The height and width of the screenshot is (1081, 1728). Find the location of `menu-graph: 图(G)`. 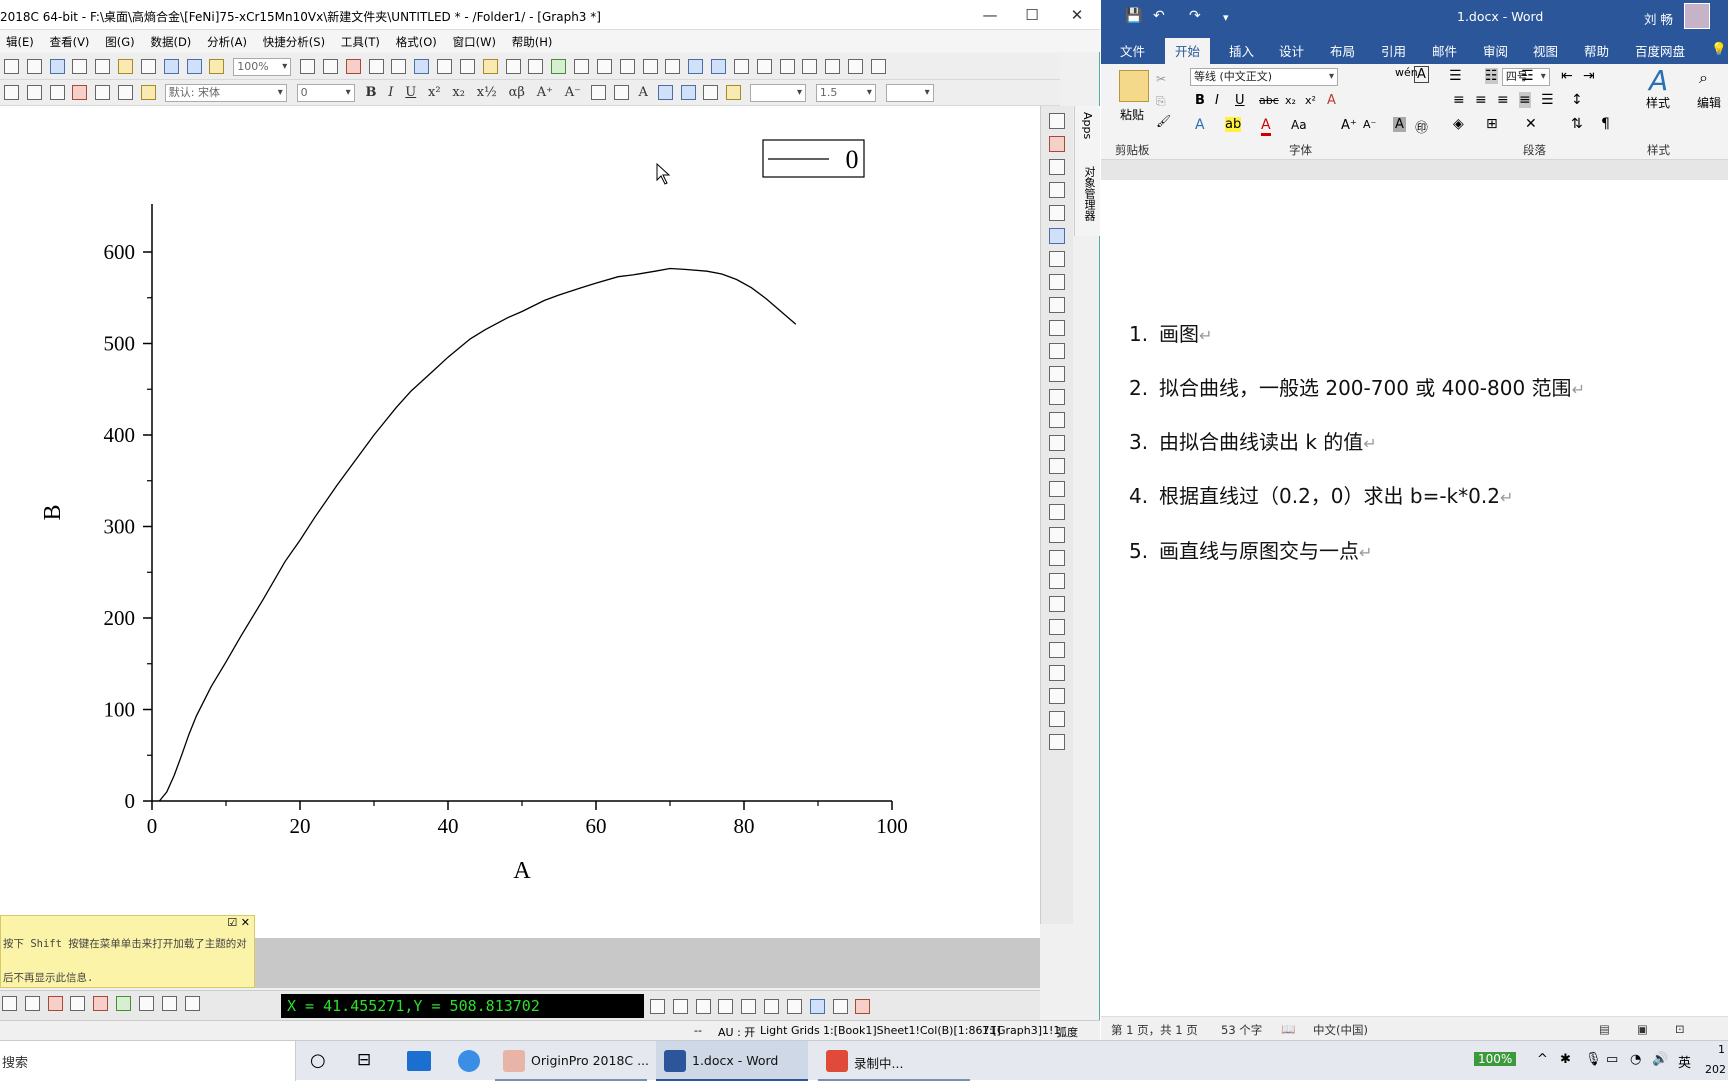

menu-graph: 图(G) is located at coordinates (119, 40).